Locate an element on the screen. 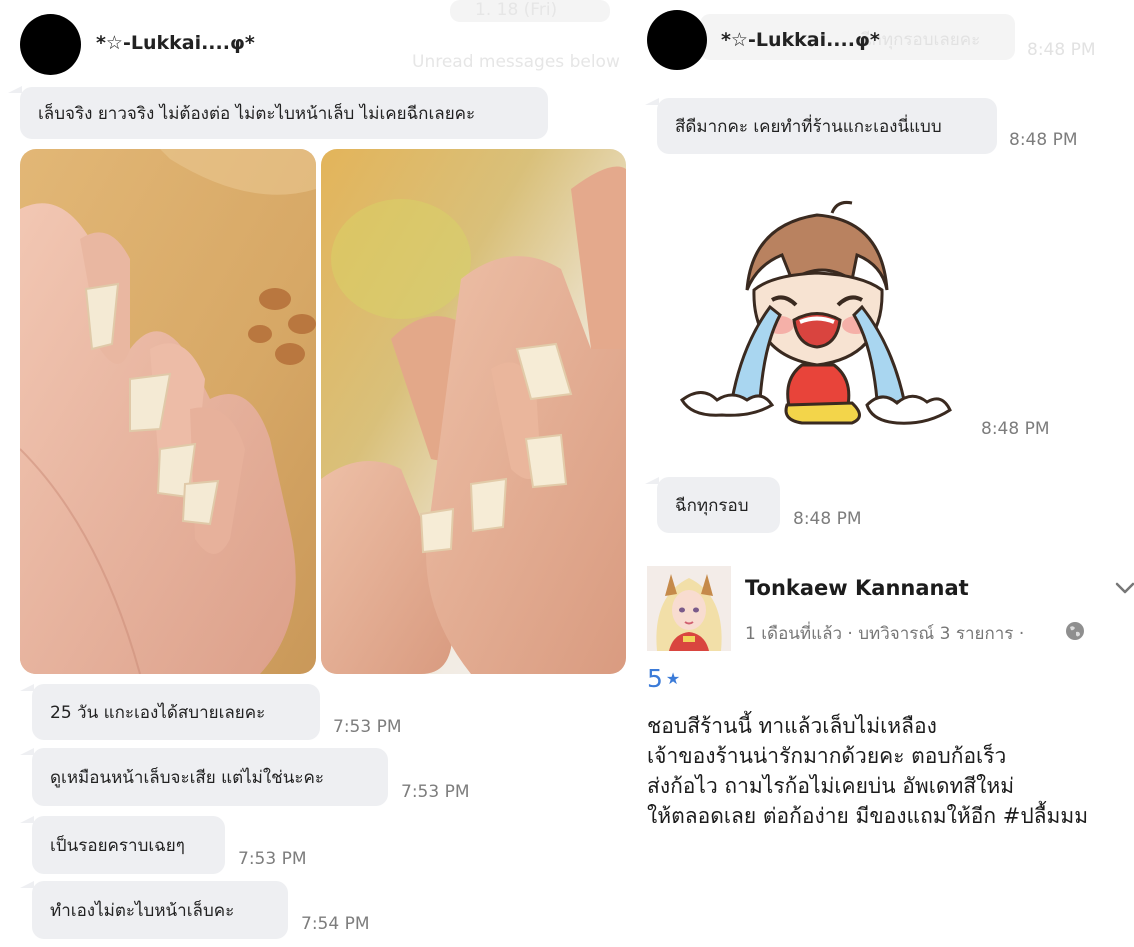 Image resolution: width=1134 pixels, height=947 pixels. crying-sticker-illustration is located at coordinates (816, 313).